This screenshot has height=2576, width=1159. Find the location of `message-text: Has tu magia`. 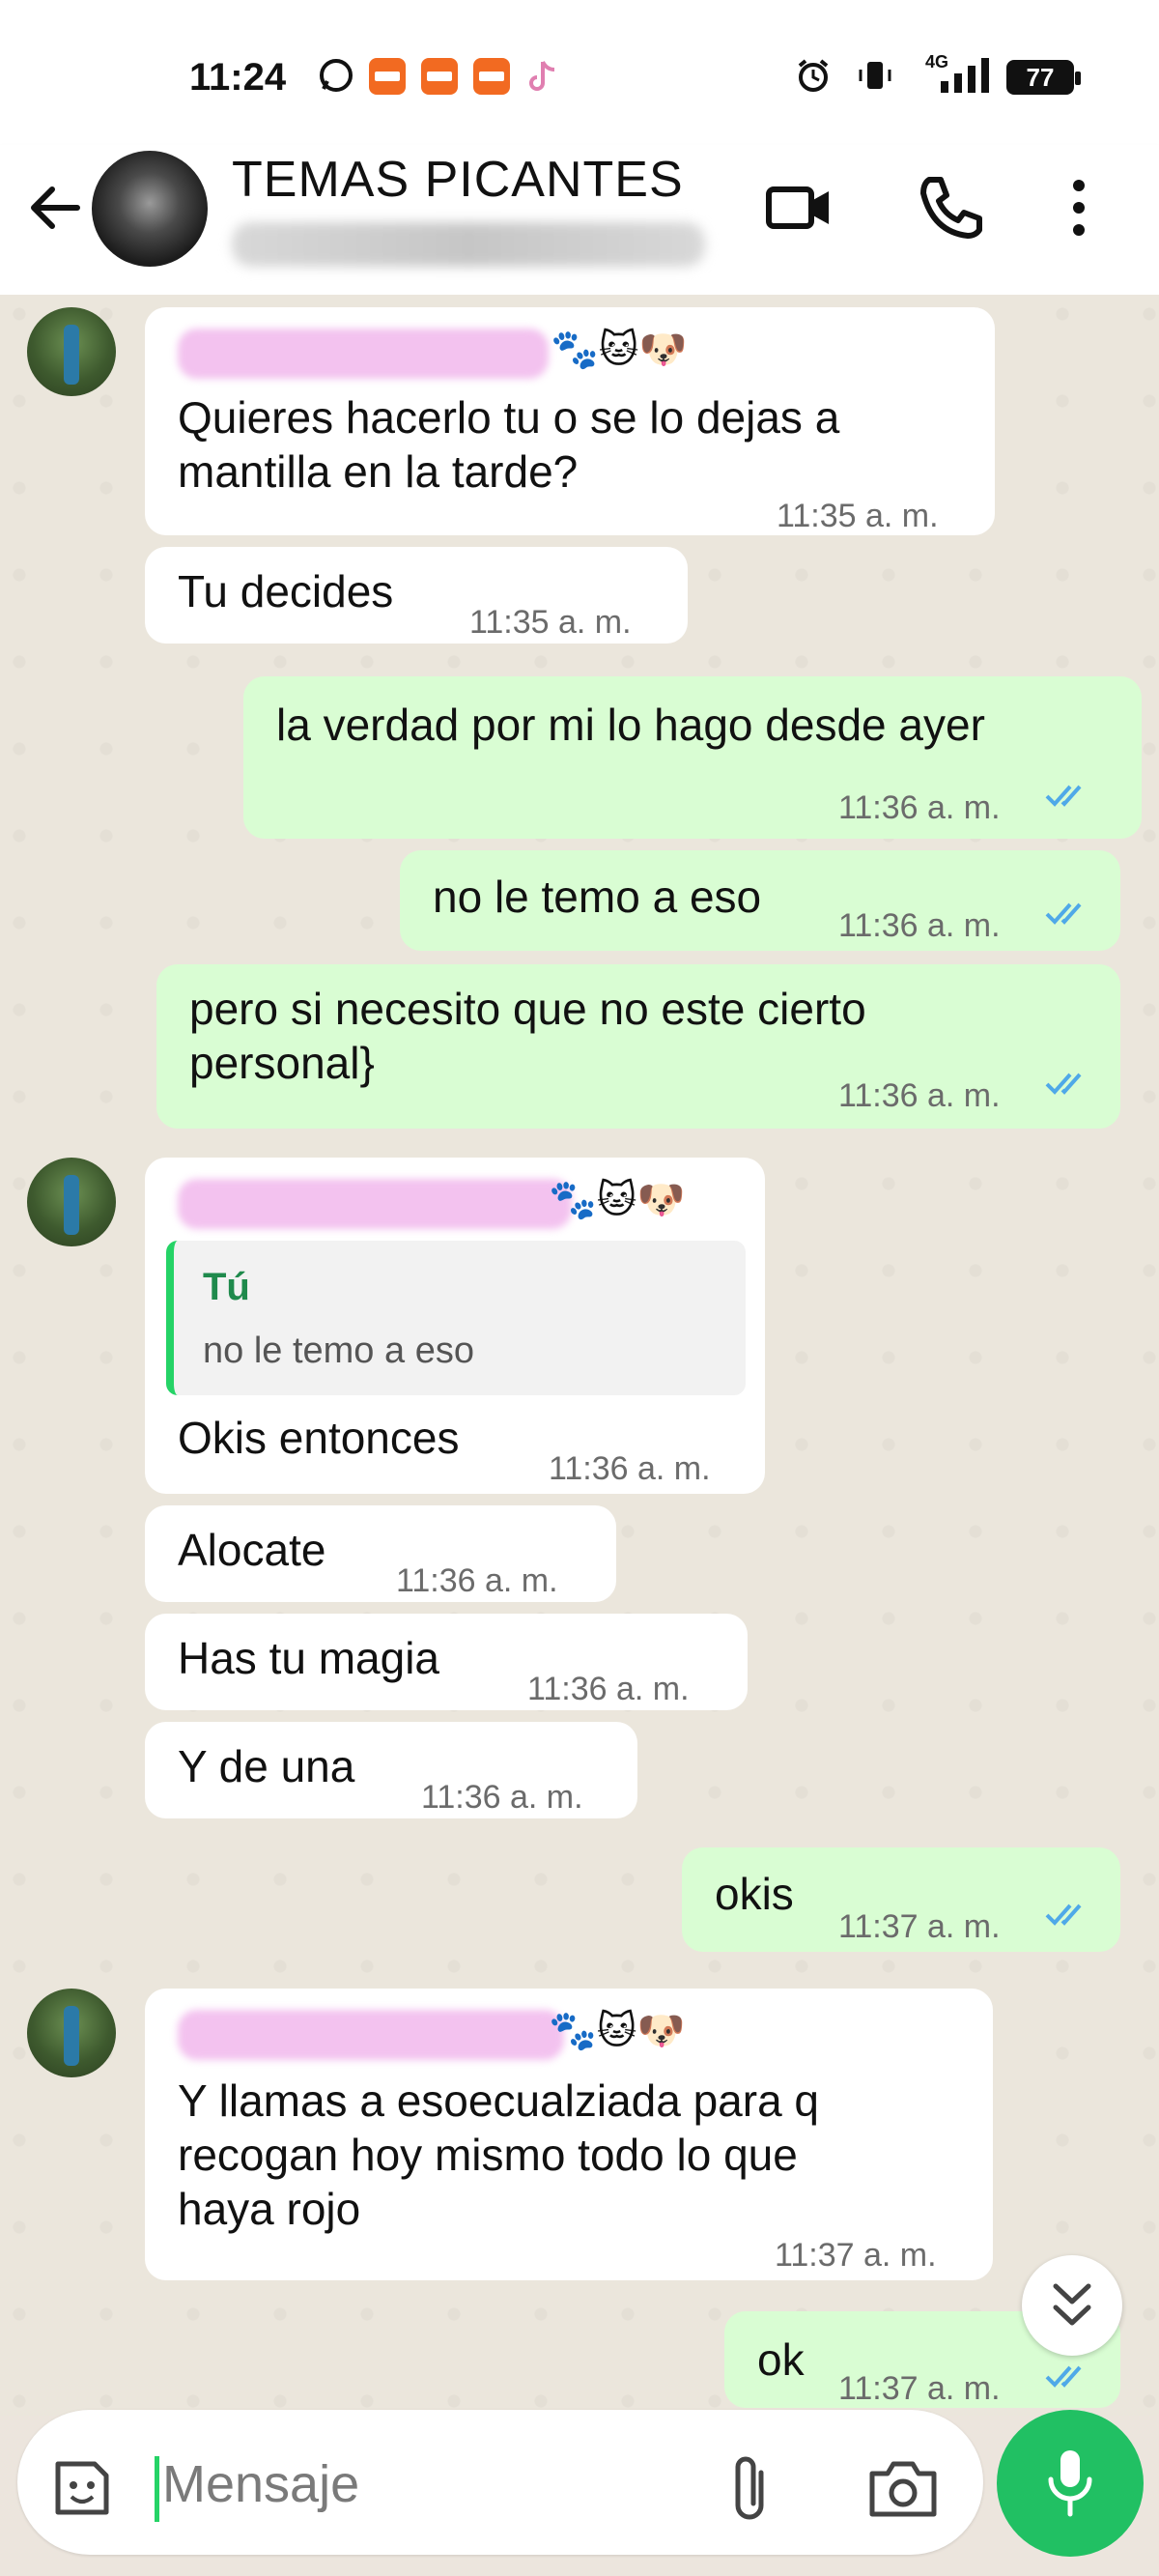

message-text: Has tu magia is located at coordinates (309, 1658).